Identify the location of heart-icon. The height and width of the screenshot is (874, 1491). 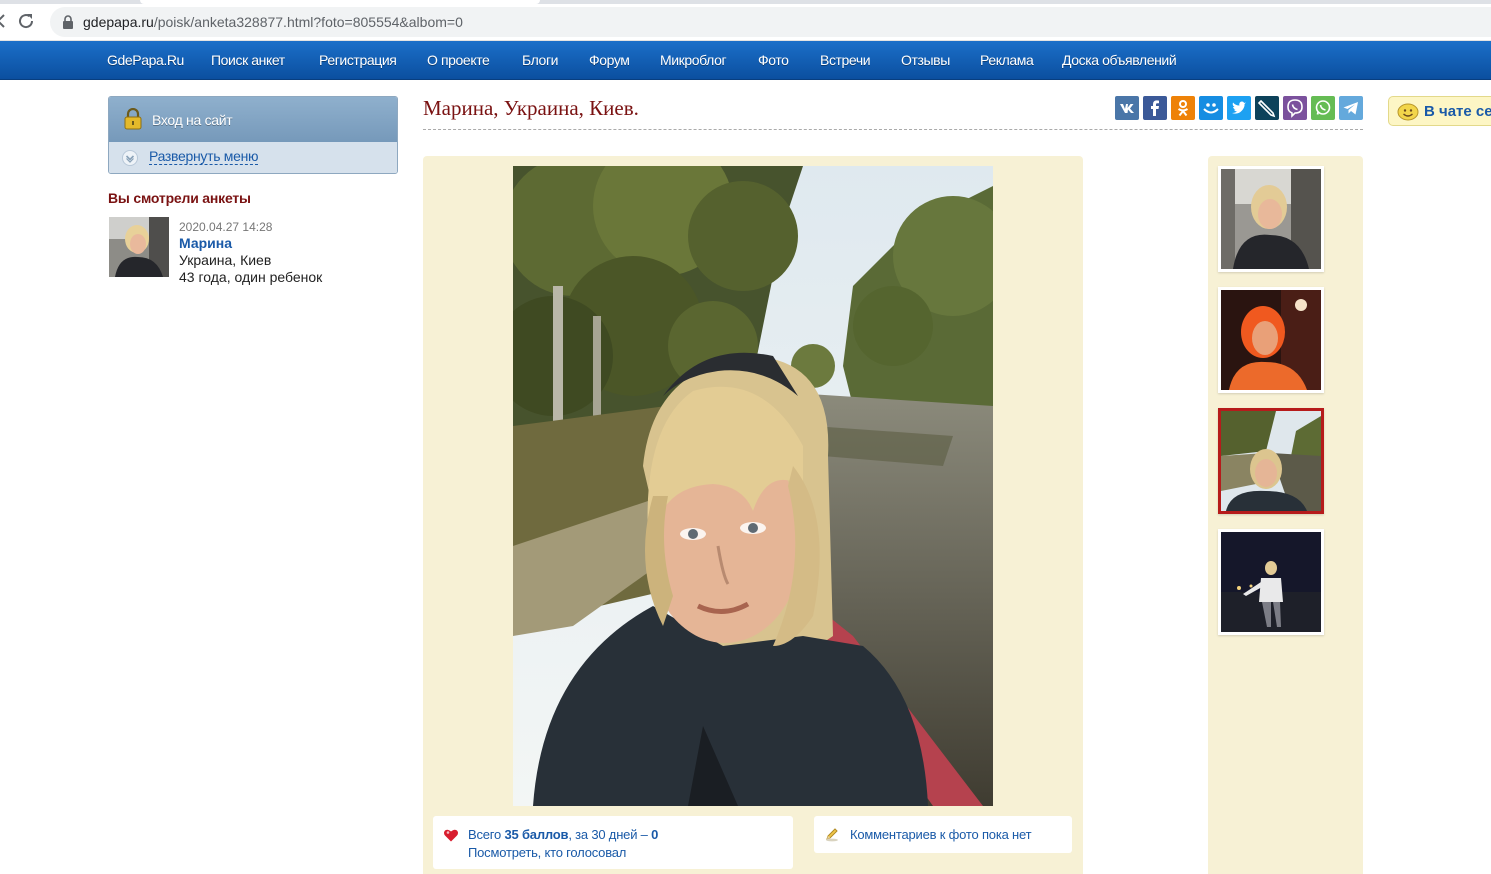
(451, 835).